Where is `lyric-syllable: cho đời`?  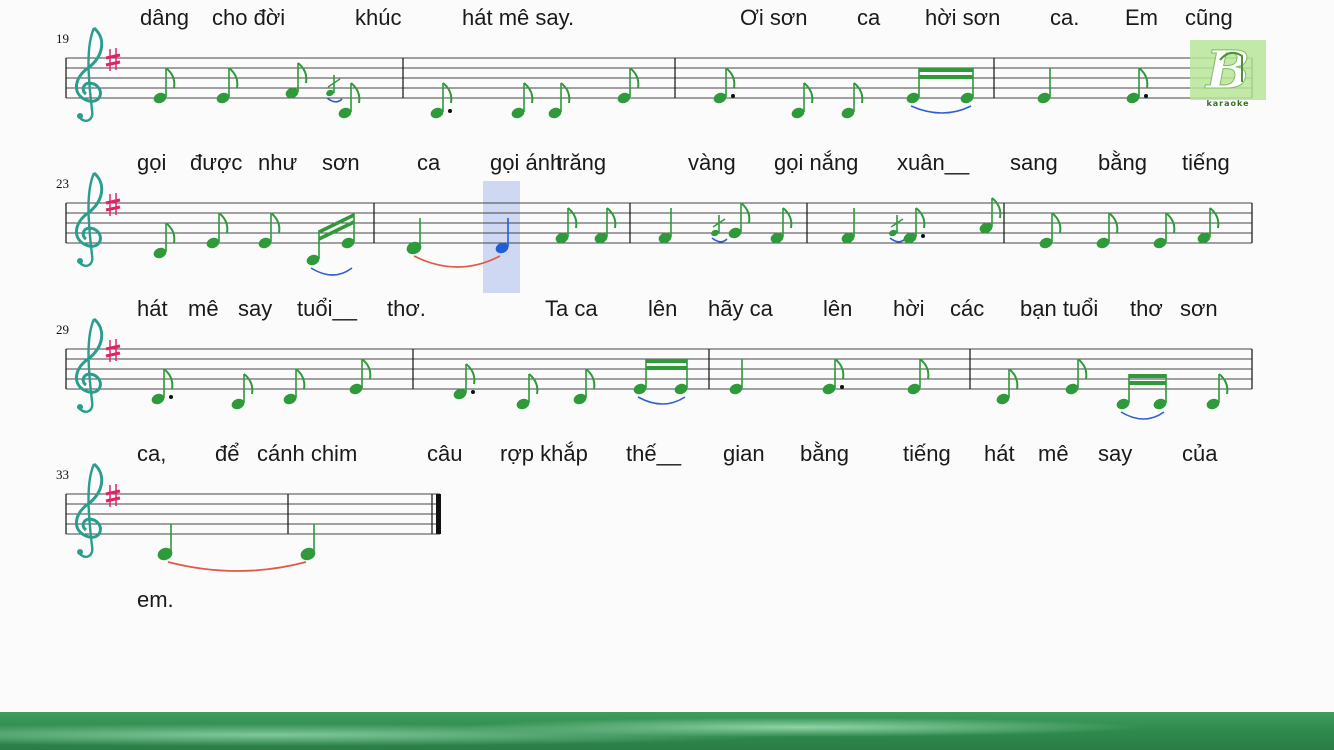
lyric-syllable: cho đời is located at coordinates (248, 17).